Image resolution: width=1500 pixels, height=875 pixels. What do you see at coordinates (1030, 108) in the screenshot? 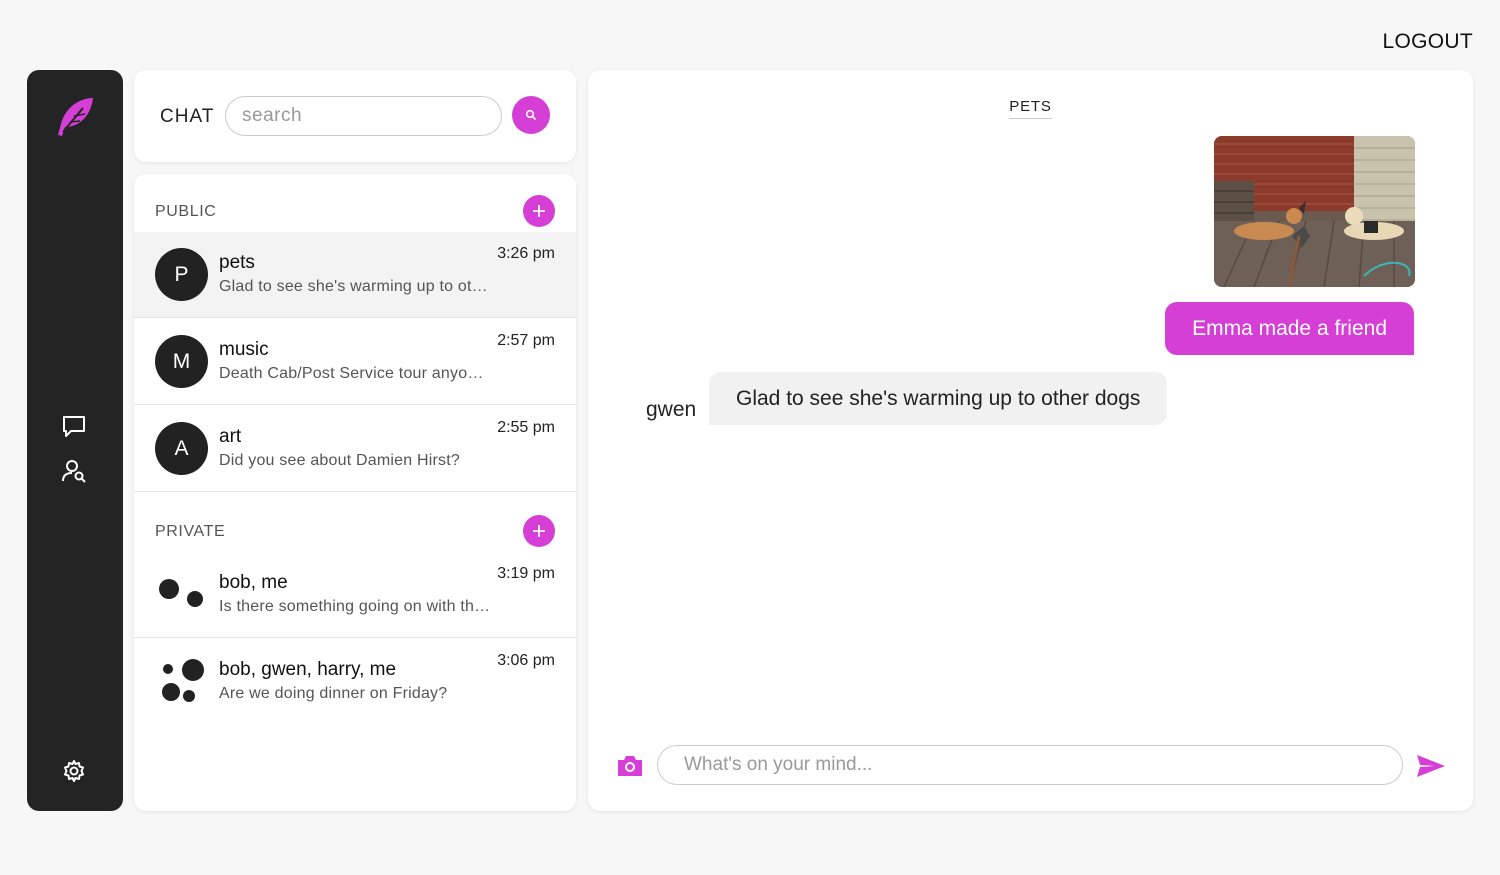
I see `conversation-title: PETS` at bounding box center [1030, 108].